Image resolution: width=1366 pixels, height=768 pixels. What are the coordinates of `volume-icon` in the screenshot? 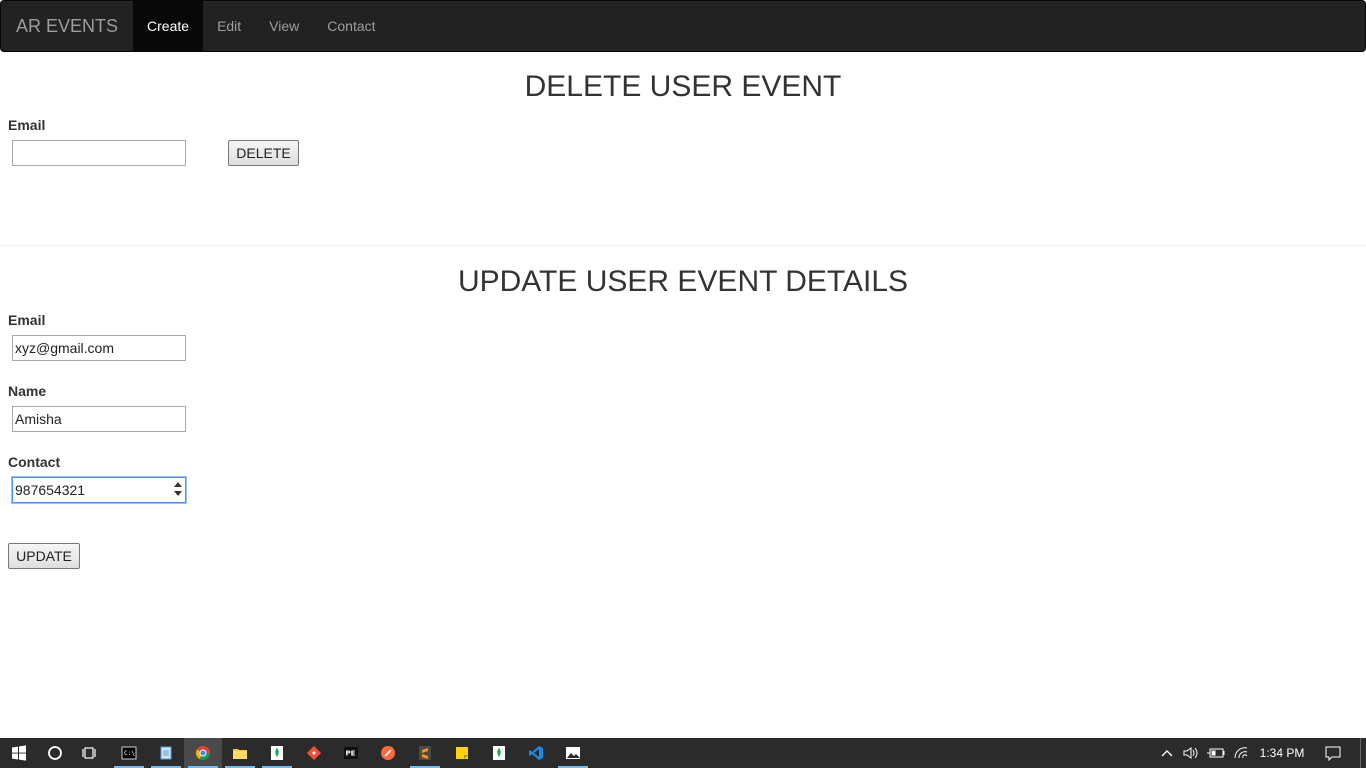 It's located at (1191, 753).